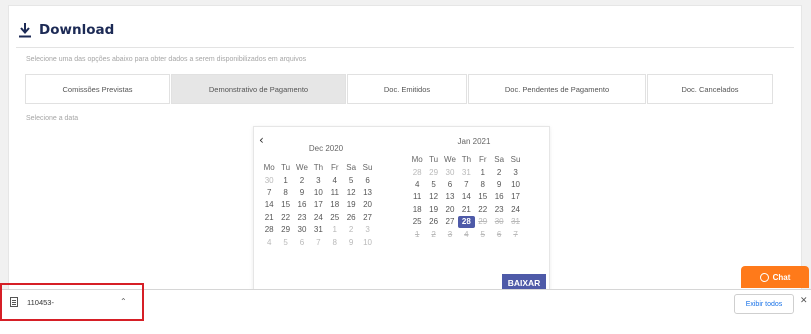 The width and height of the screenshot is (811, 334). I want to click on download-header: Download, so click(66, 30).